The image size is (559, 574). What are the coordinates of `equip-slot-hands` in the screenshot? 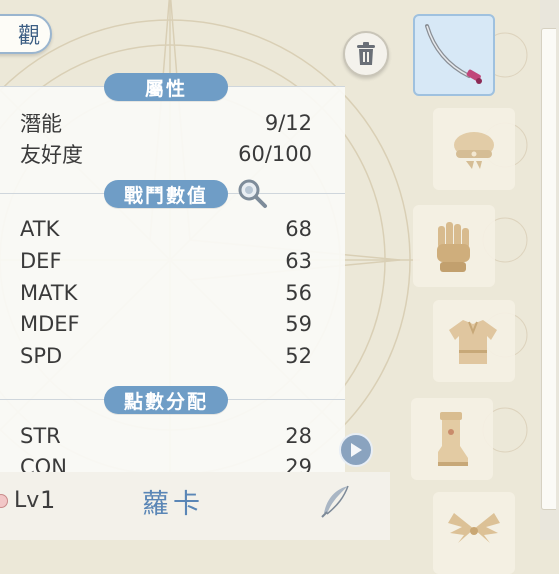 It's located at (454, 246).